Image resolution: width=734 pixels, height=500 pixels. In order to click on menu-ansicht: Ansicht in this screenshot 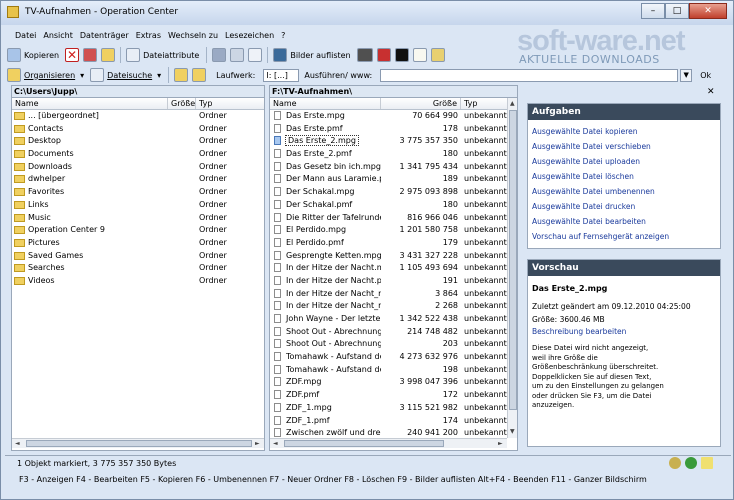, I will do `click(58, 36)`.